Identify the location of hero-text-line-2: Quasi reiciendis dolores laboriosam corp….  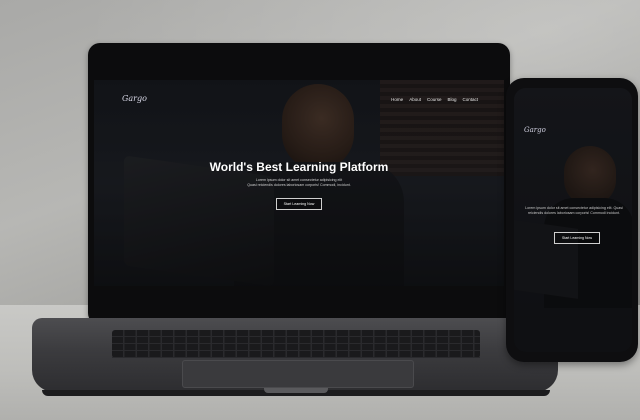
(299, 184).